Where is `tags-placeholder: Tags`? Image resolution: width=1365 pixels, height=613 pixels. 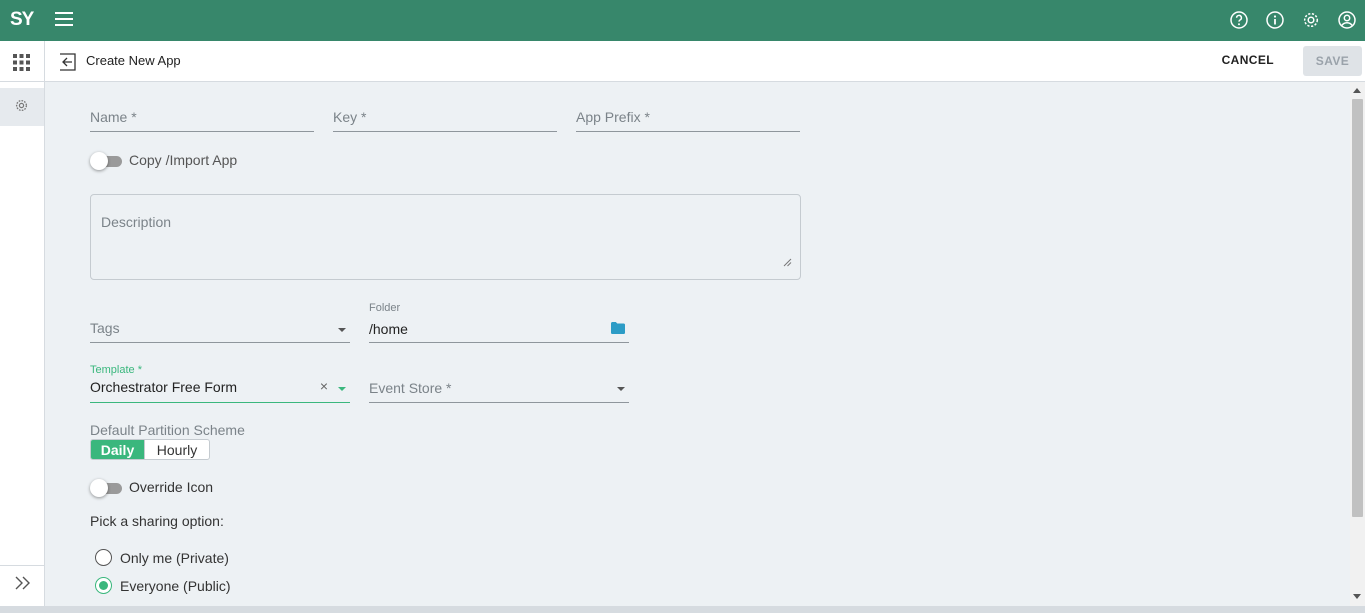 tags-placeholder: Tags is located at coordinates (105, 328).